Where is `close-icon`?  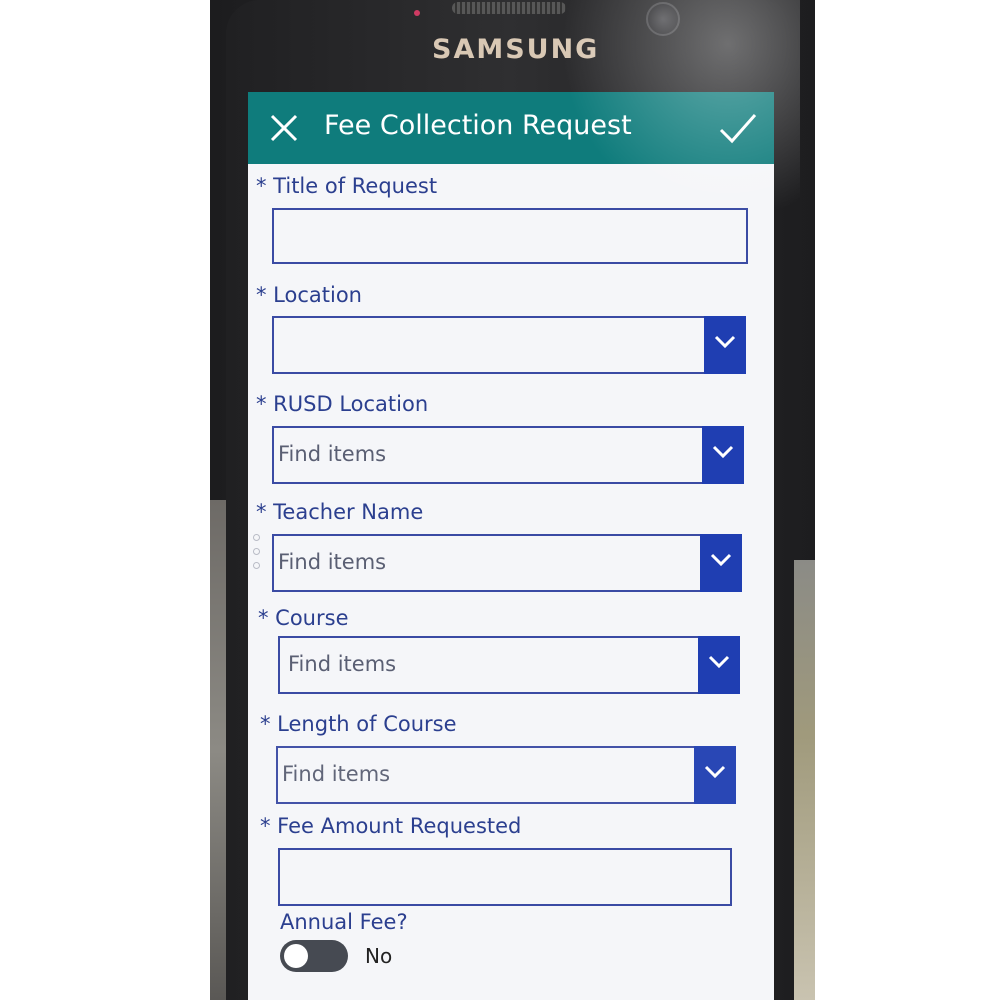 close-icon is located at coordinates (284, 128).